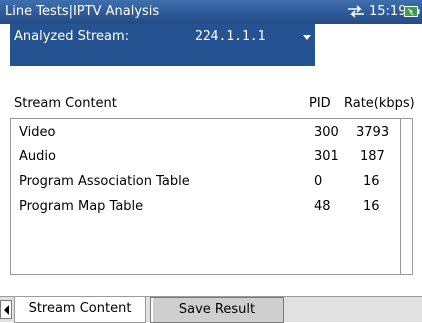  Describe the element at coordinates (211, 106) in the screenshot. I see `table-header: Stream Content PID Rate(kbps)` at that location.